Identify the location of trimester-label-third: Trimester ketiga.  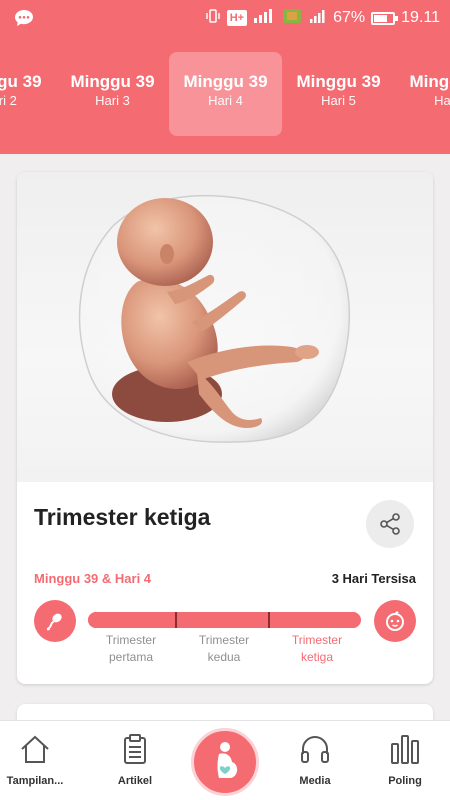
(317, 648).